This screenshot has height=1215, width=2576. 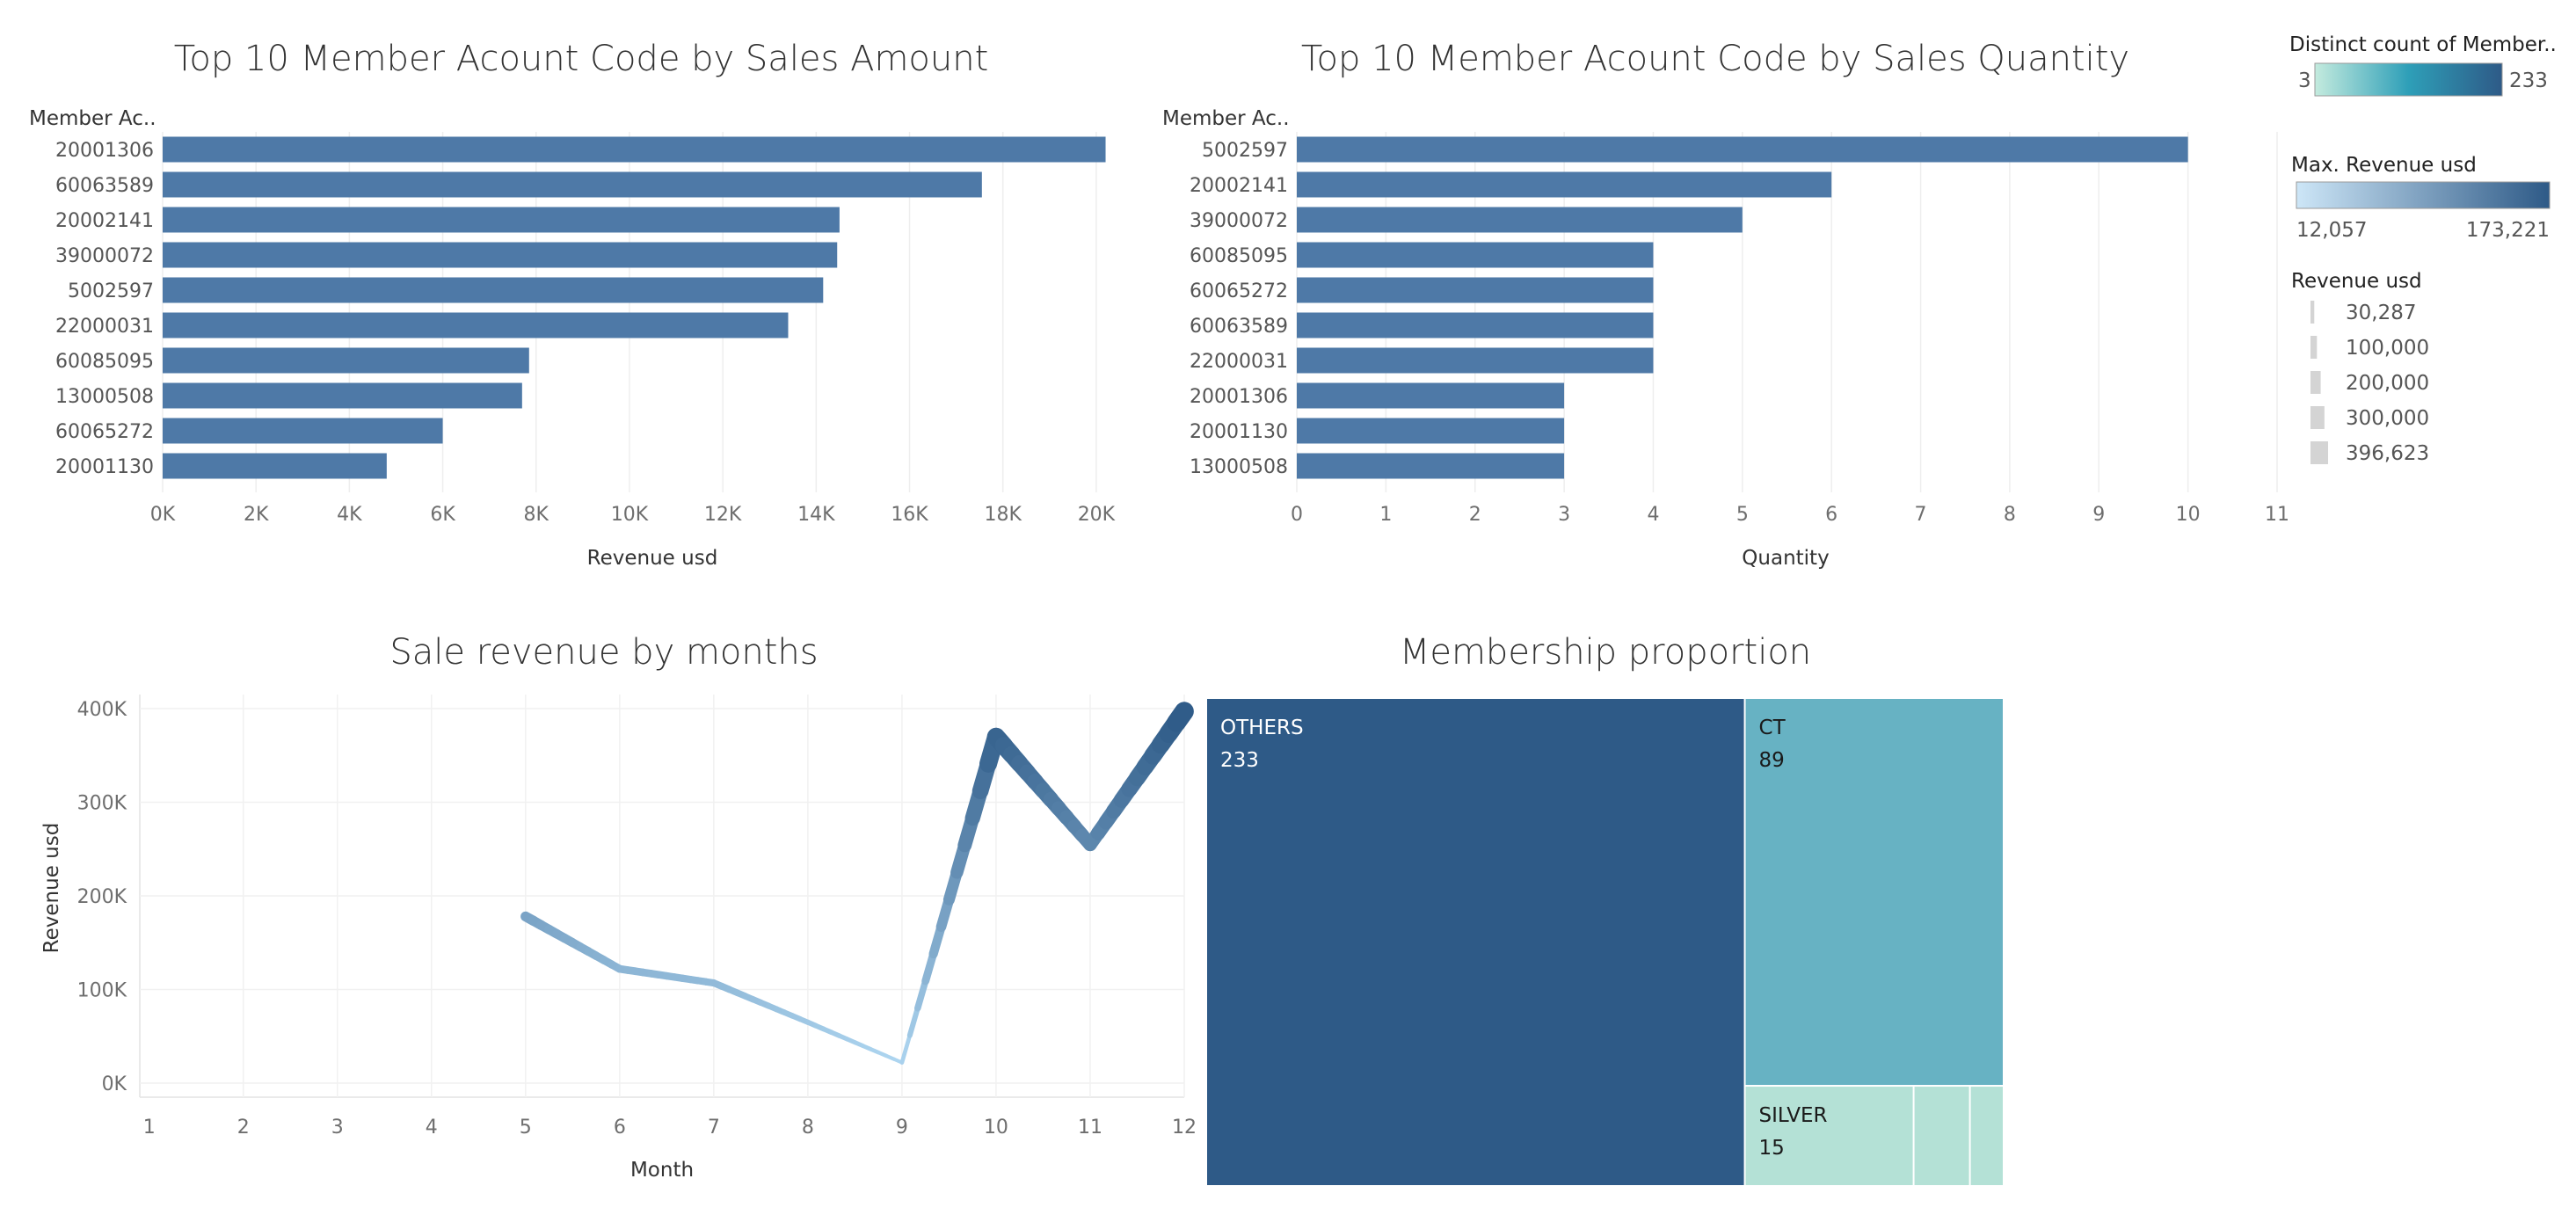 I want to click on max-revenue-legend-min: 12,057, so click(x=2331, y=230).